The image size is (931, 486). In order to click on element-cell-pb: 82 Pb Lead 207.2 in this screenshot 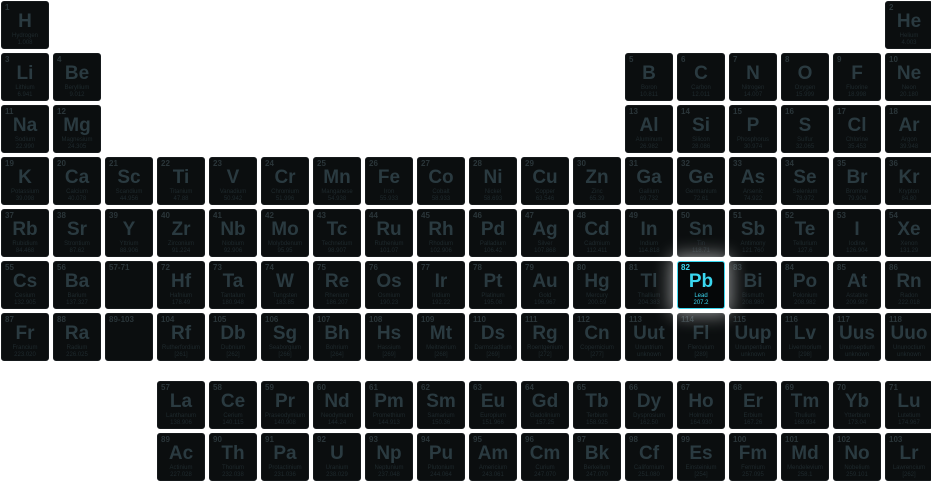, I will do `click(701, 285)`.